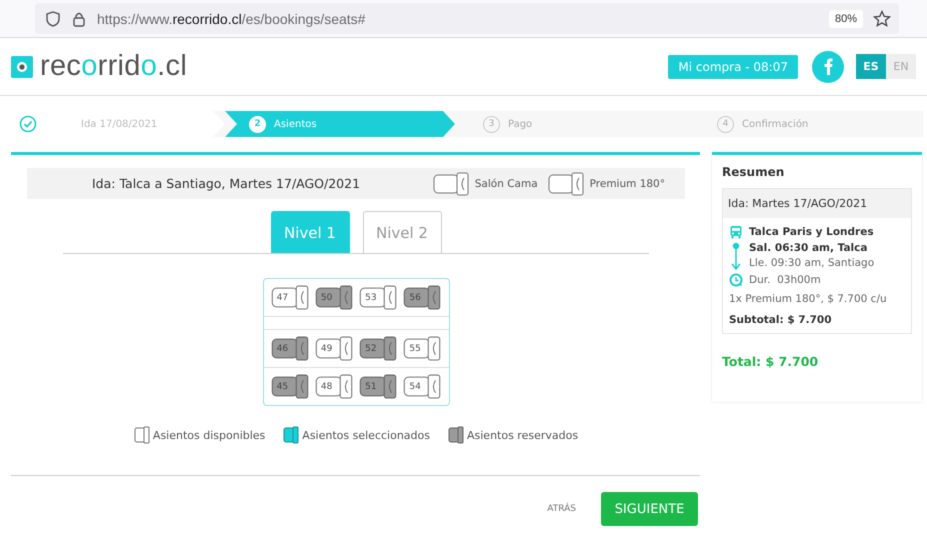 The width and height of the screenshot is (927, 533). Describe the element at coordinates (736, 232) in the screenshot. I see `bus-icon` at that location.